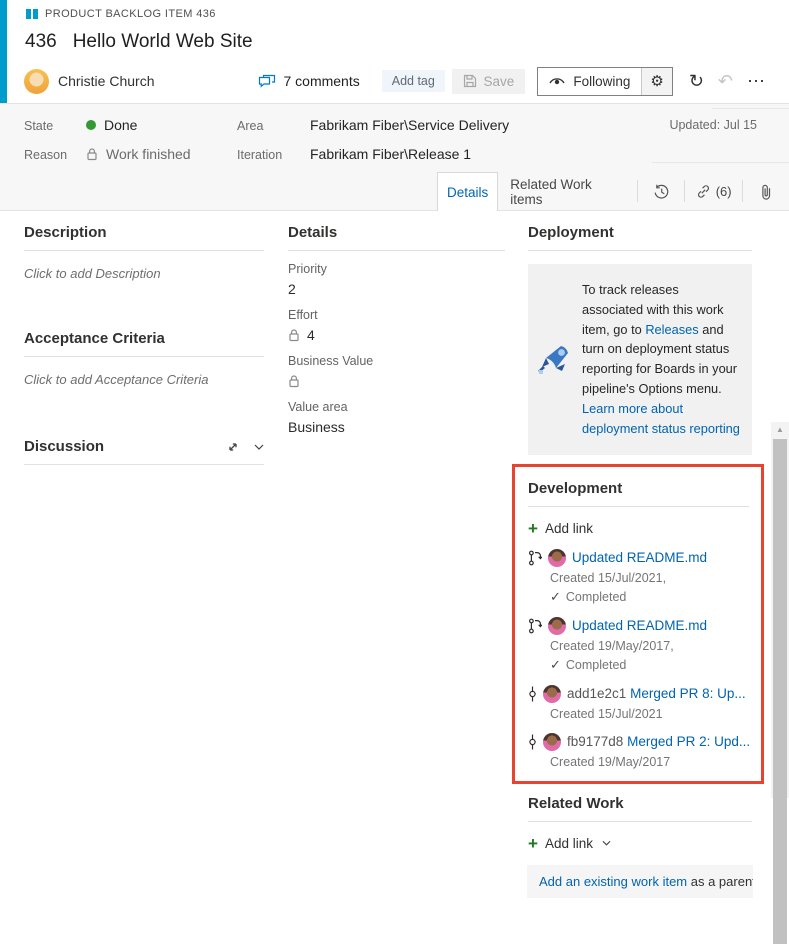  Describe the element at coordinates (756, 81) in the screenshot. I see `more-actions-button: ⋯` at that location.